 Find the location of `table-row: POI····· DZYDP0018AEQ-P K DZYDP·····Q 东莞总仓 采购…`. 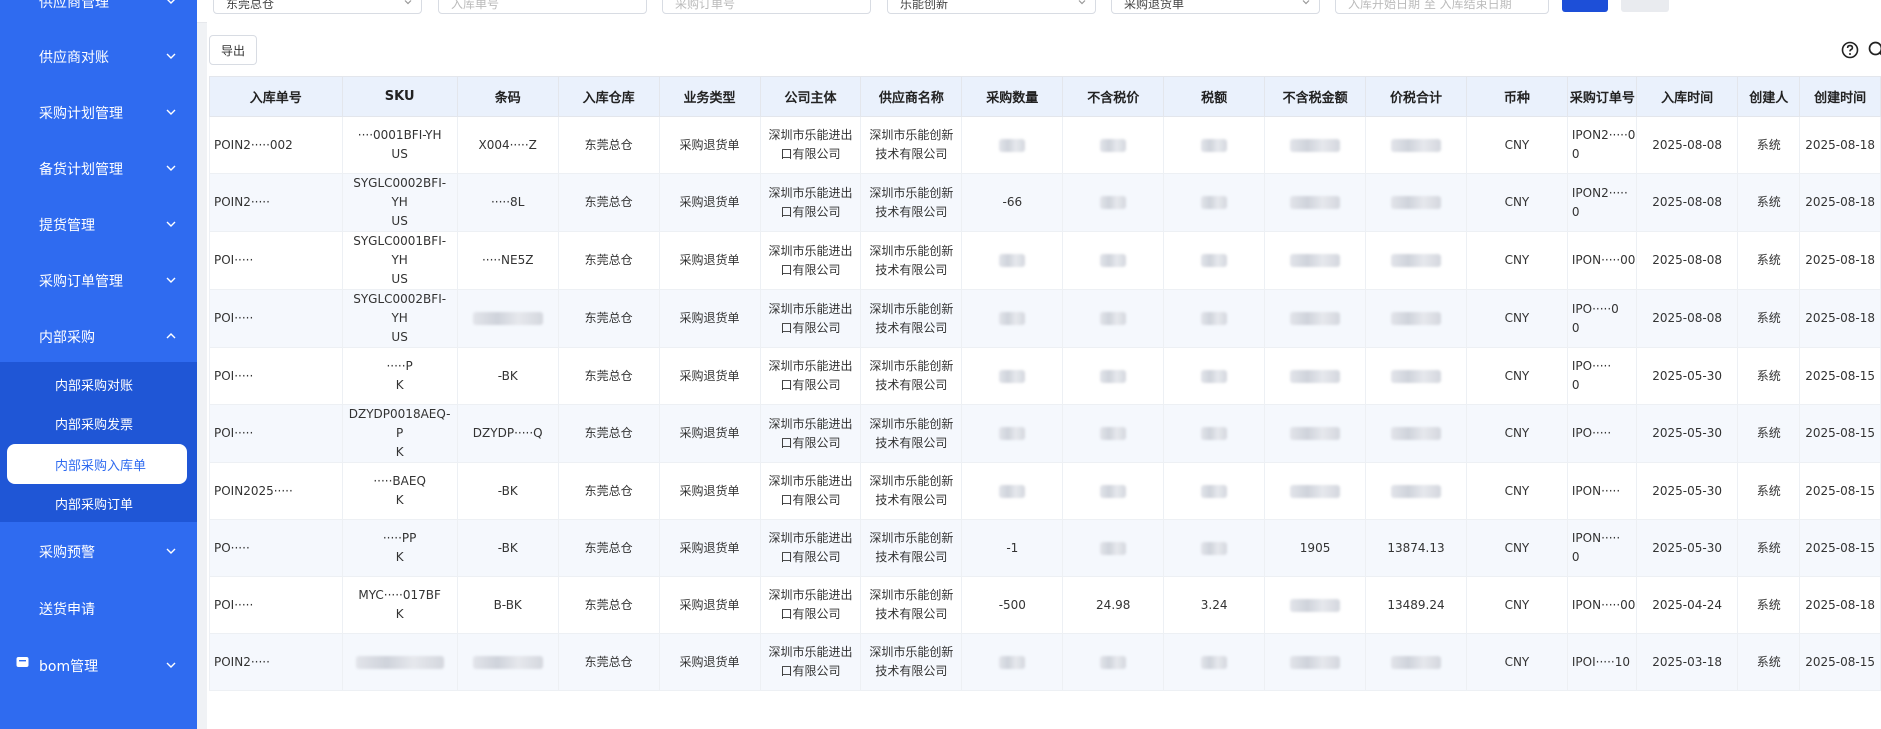

table-row: POI····· DZYDP0018AEQ-P K DZYDP·····Q 东莞总仓 采购… is located at coordinates (1045, 433).